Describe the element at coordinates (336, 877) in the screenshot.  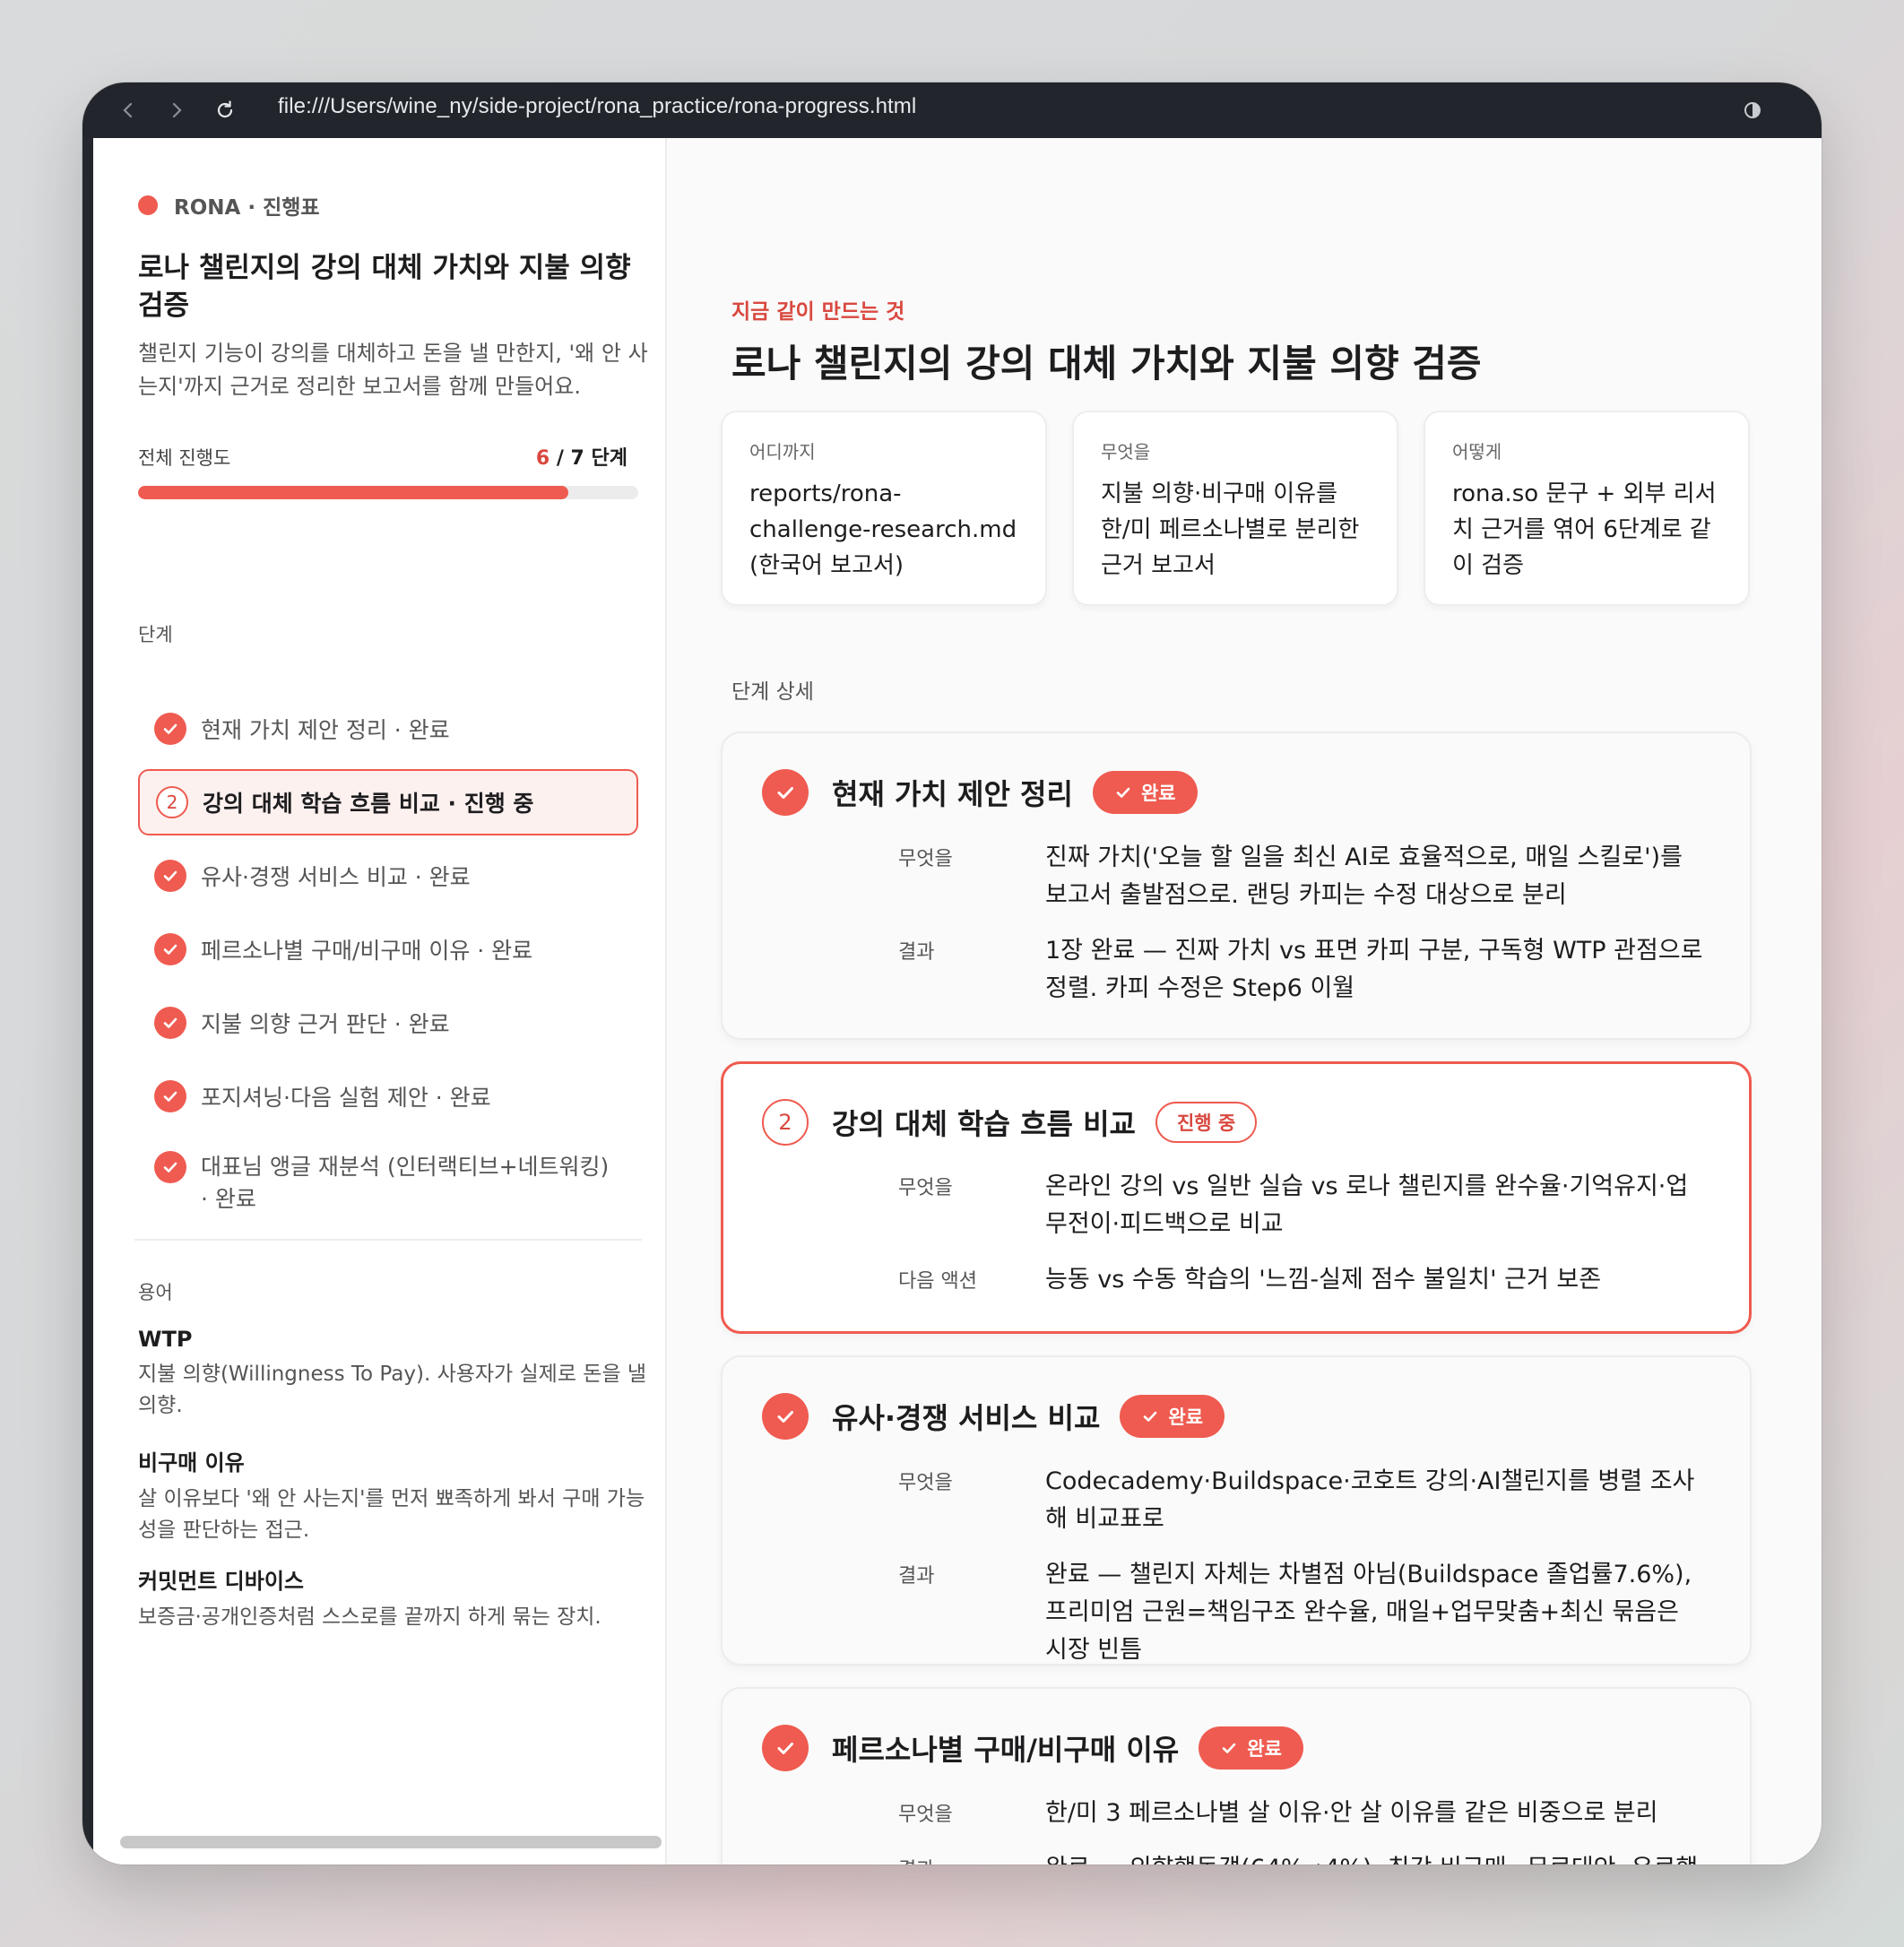
I see `sidebar-step-label: 유사·경쟁 서비스 비교 · 완료` at that location.